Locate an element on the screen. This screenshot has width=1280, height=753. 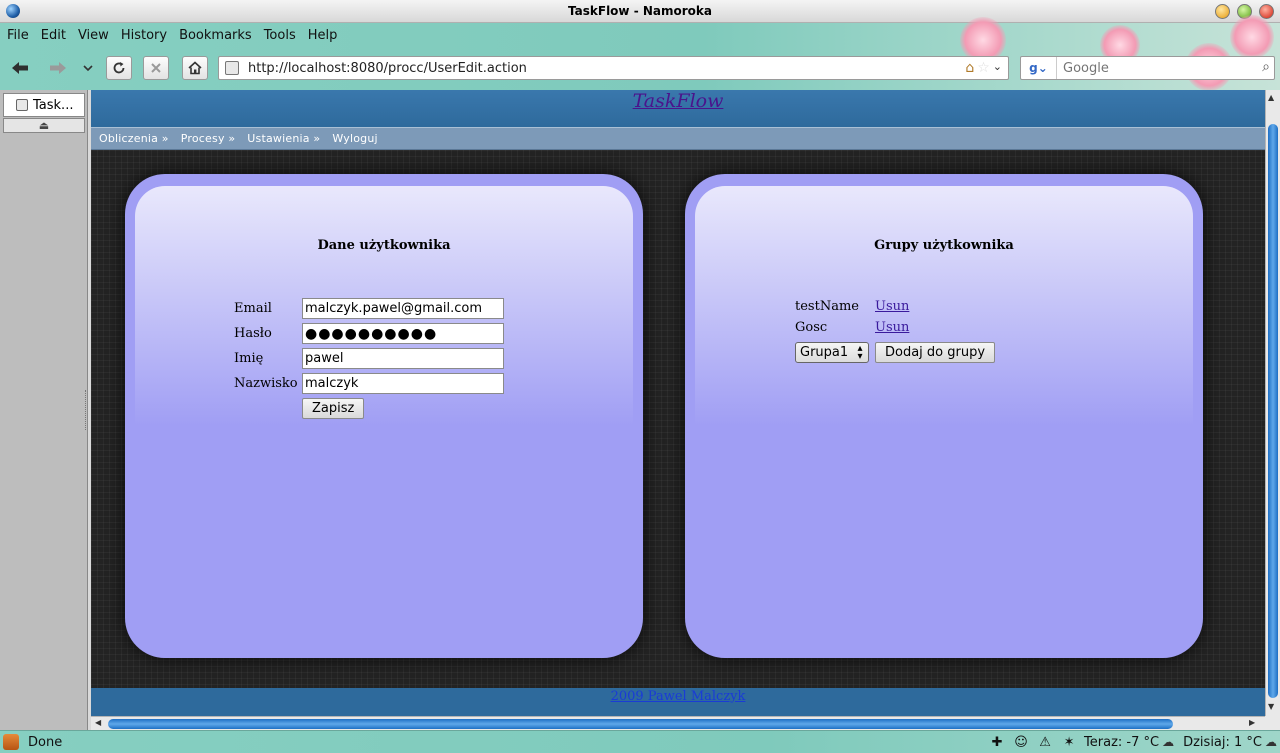
warning-icon: ⚠ is located at coordinates (1045, 742).